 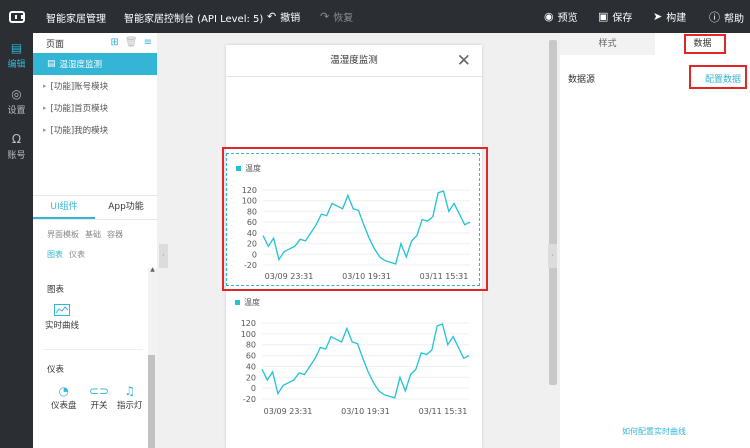 What do you see at coordinates (365, 411) in the screenshot?
I see `x-tick-label: 03/10 19:31` at bounding box center [365, 411].